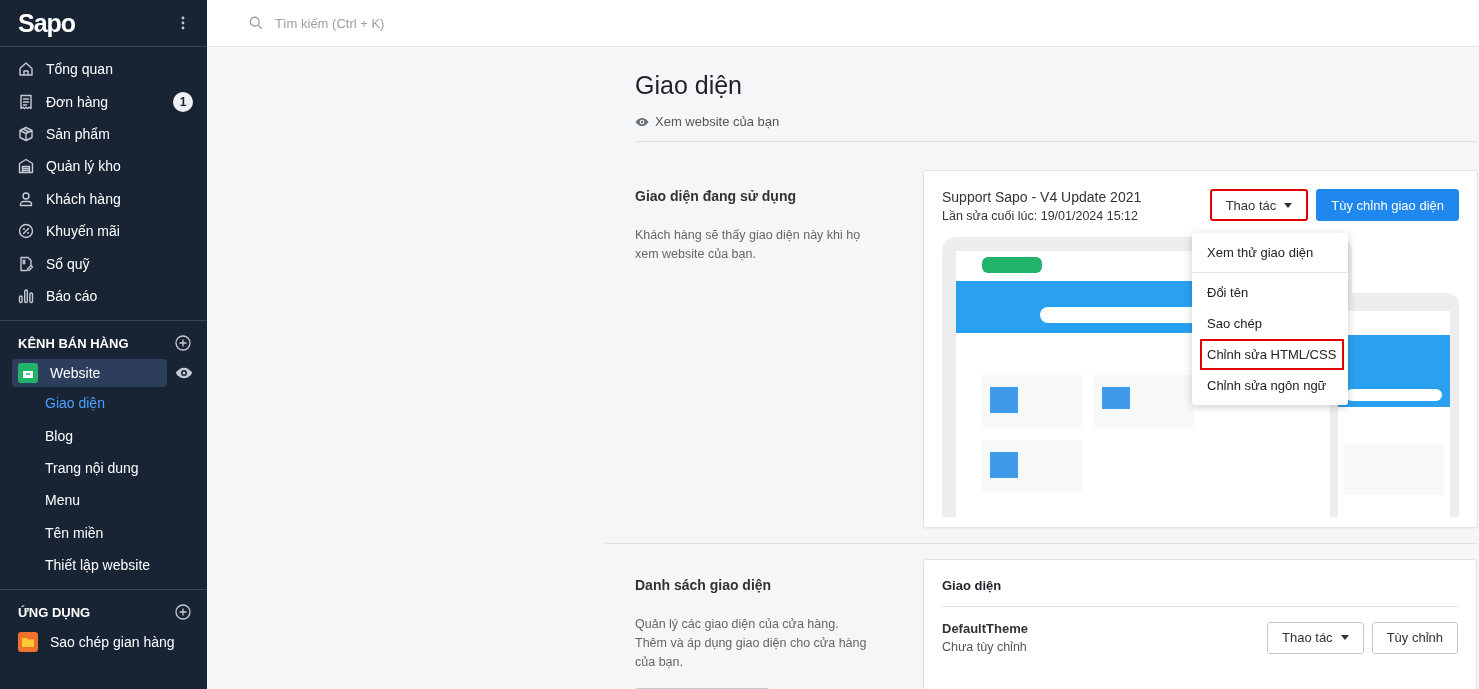 This screenshot has height=689, width=1479. Describe the element at coordinates (54, 612) in the screenshot. I see `section-title: ỨNG DỤNG` at that location.